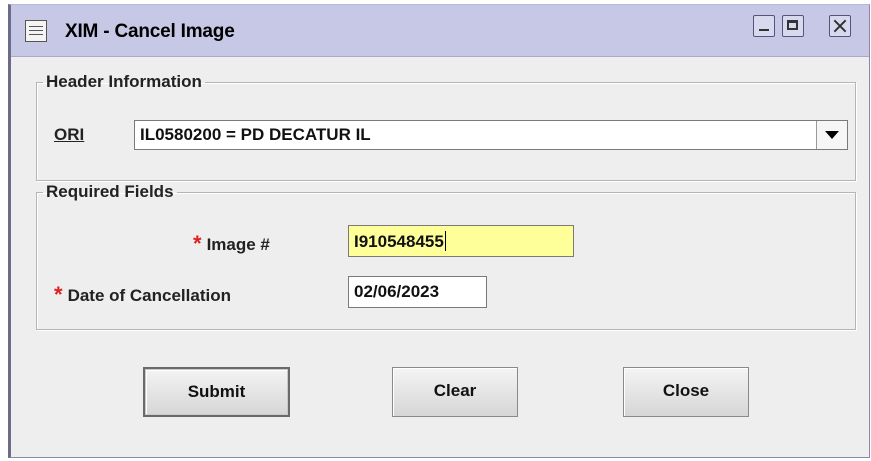 The image size is (871, 461). Describe the element at coordinates (455, 392) in the screenshot. I see `clear-button: Clear` at that location.